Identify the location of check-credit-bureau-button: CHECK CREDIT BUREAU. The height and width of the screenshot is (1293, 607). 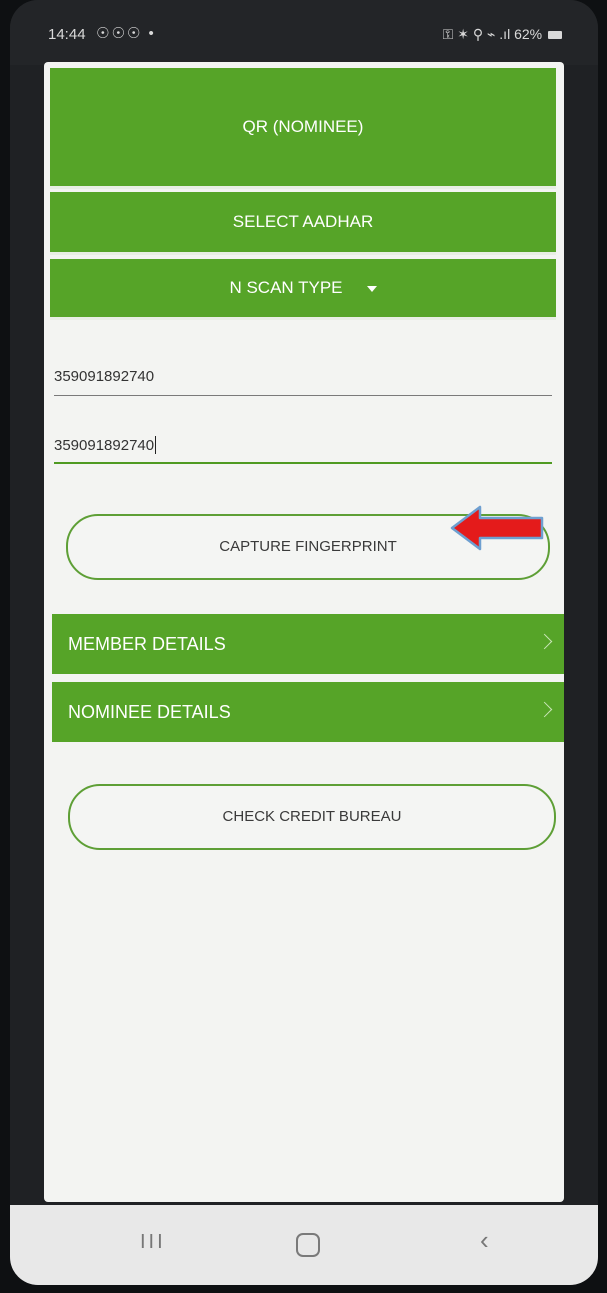
(312, 817).